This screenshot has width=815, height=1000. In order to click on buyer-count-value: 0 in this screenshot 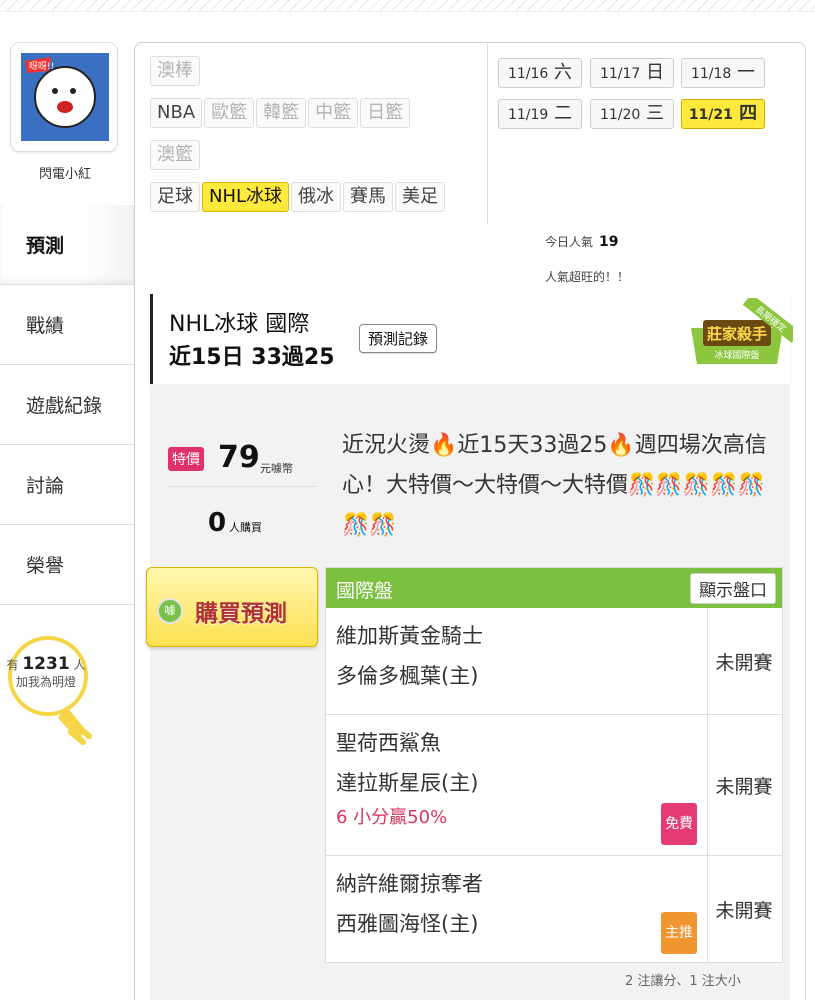, I will do `click(217, 523)`.